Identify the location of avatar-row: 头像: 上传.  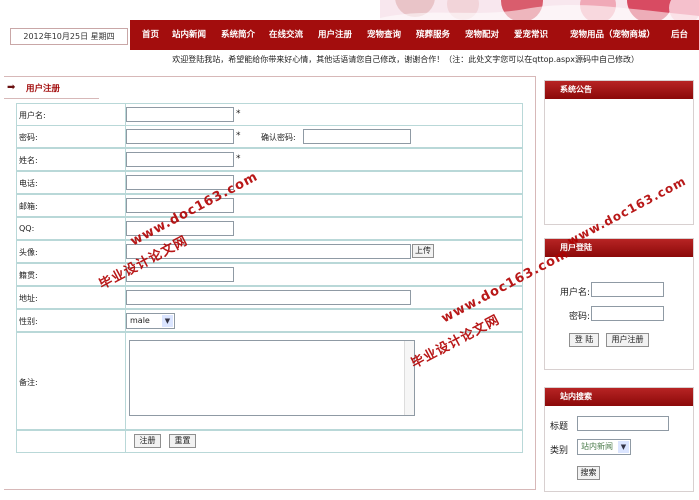
(269, 251).